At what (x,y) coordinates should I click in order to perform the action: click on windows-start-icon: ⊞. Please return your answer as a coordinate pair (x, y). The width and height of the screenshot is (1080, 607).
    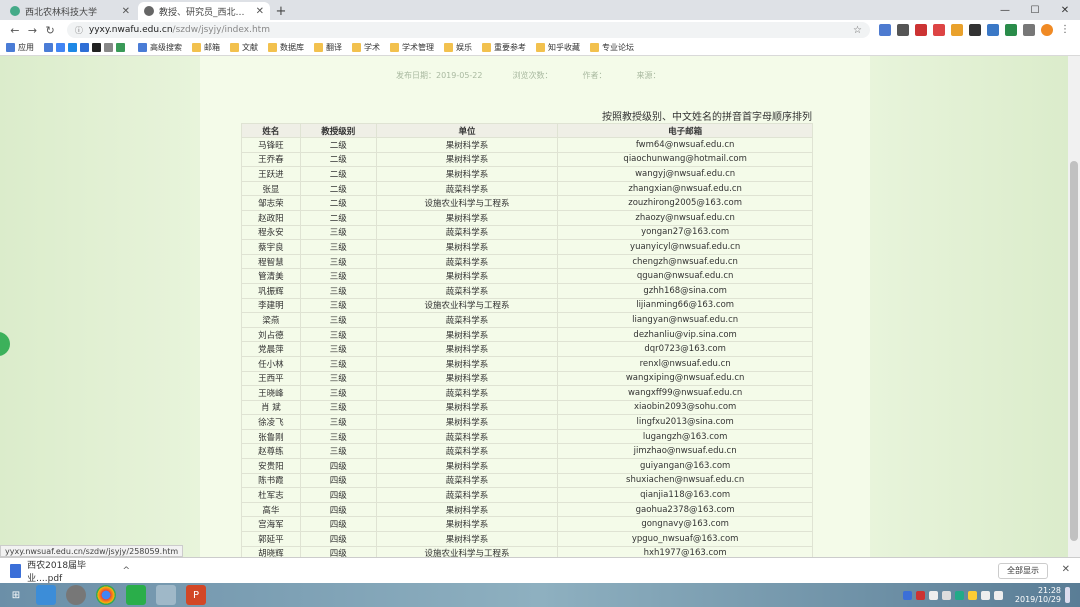
    Looking at the image, I should click on (16, 595).